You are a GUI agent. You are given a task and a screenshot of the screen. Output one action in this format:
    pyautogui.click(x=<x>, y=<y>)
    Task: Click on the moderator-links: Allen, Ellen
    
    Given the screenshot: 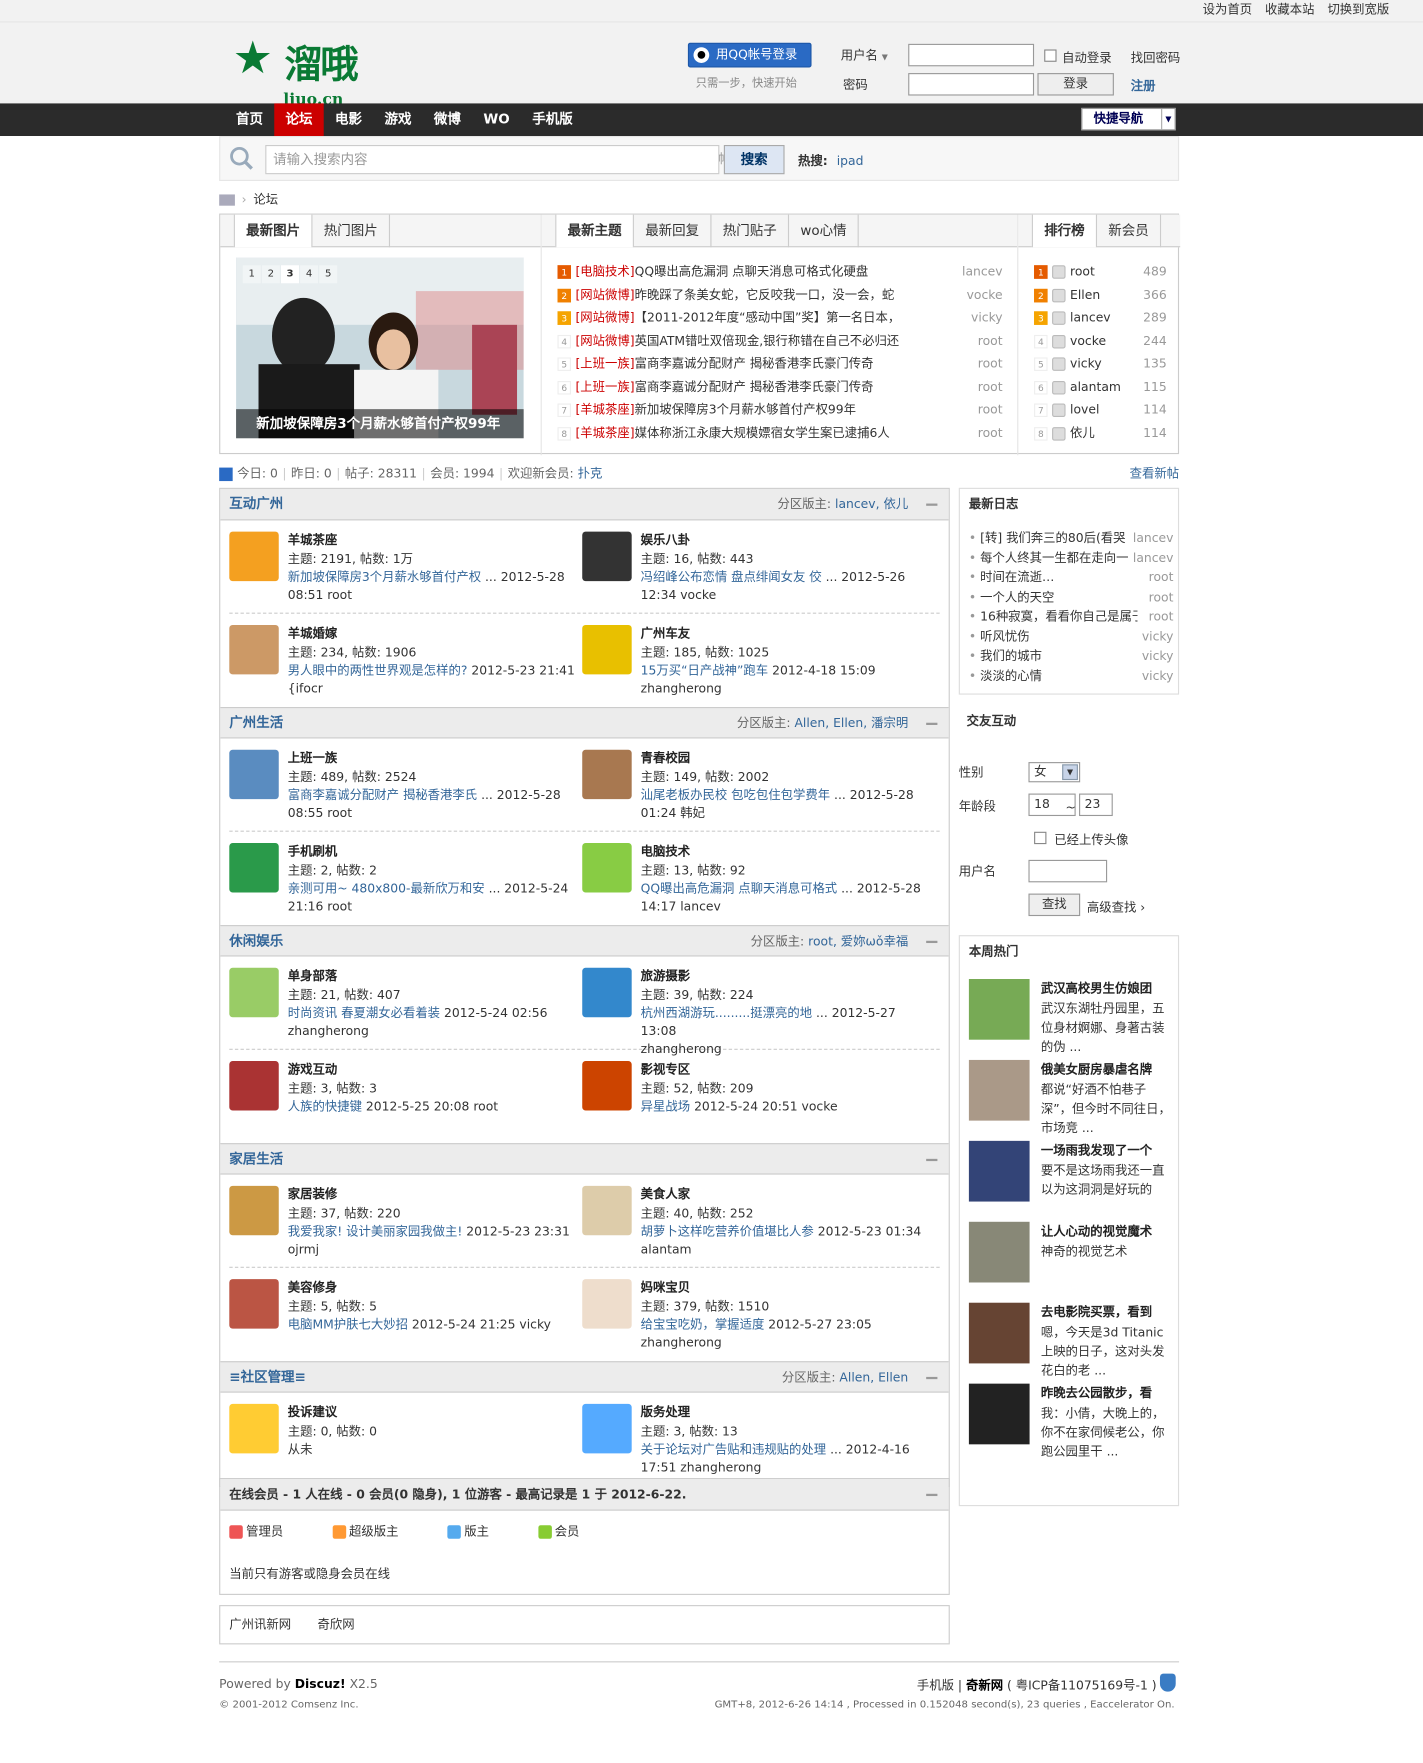 What is the action you would take?
    pyautogui.click(x=873, y=1377)
    